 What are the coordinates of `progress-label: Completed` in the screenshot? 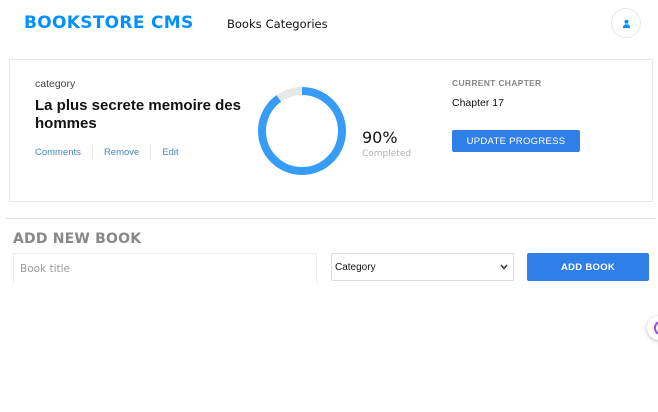 It's located at (387, 154).